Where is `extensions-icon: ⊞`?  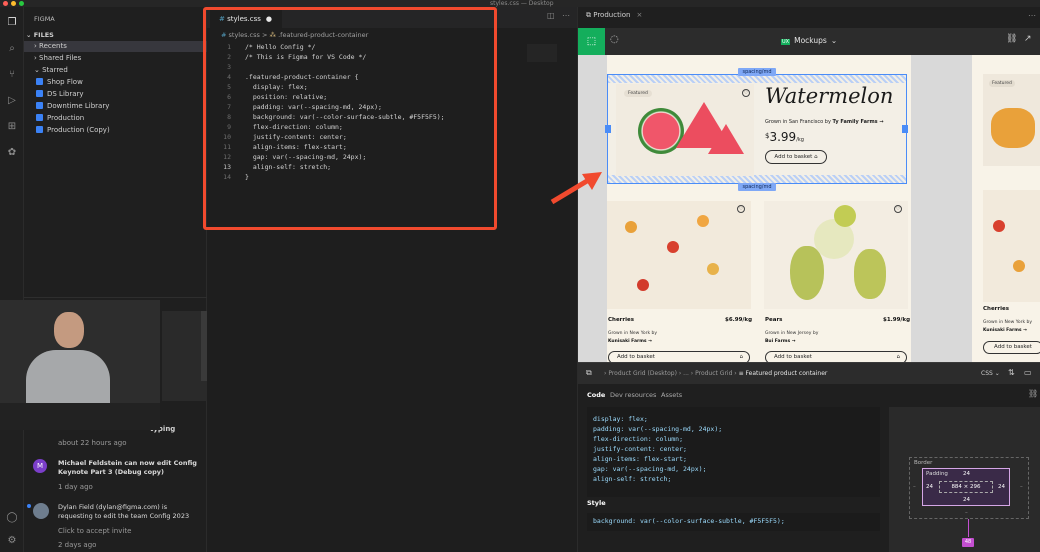
extensions-icon: ⊞ is located at coordinates (12, 127).